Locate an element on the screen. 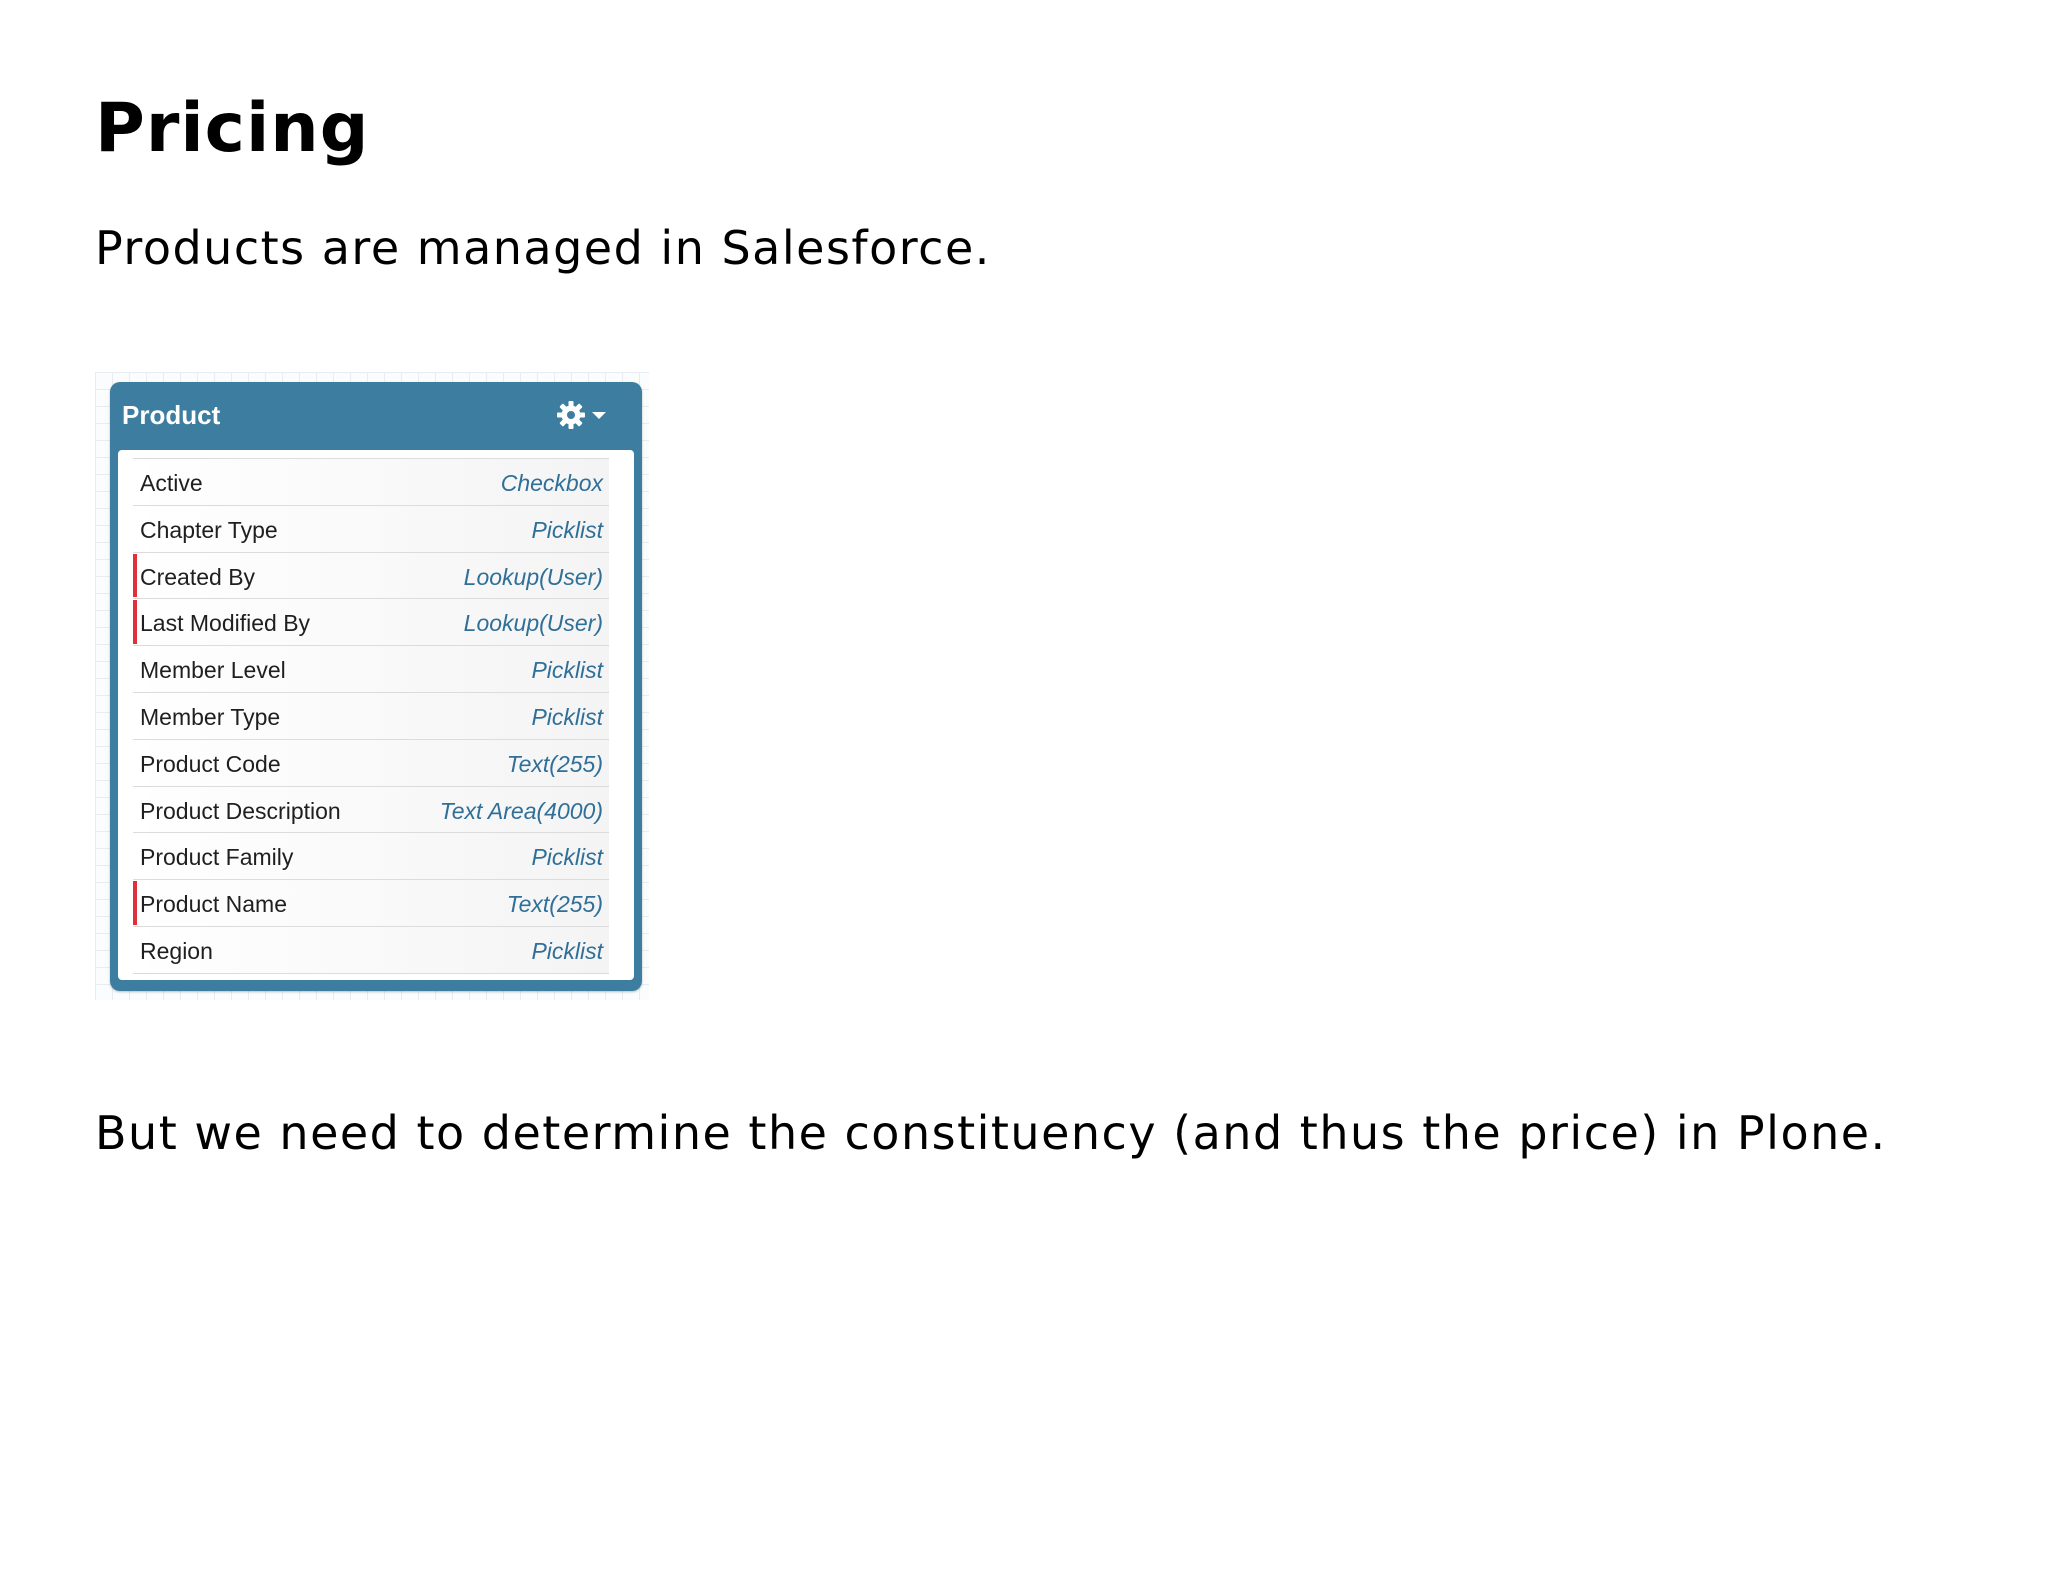 This screenshot has height=1582, width=2048. field-row: Member Type Picklist is located at coordinates (371, 716).